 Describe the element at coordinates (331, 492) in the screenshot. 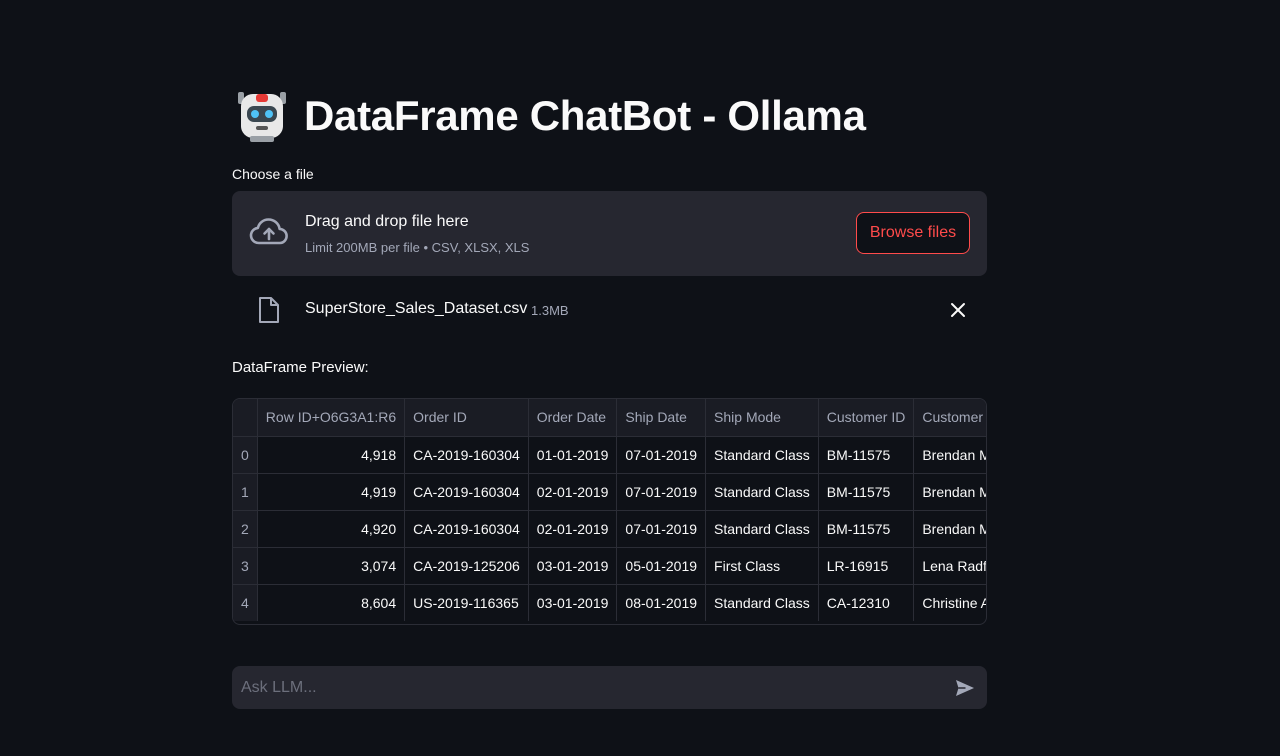

I see `table-cell: 4,919` at that location.